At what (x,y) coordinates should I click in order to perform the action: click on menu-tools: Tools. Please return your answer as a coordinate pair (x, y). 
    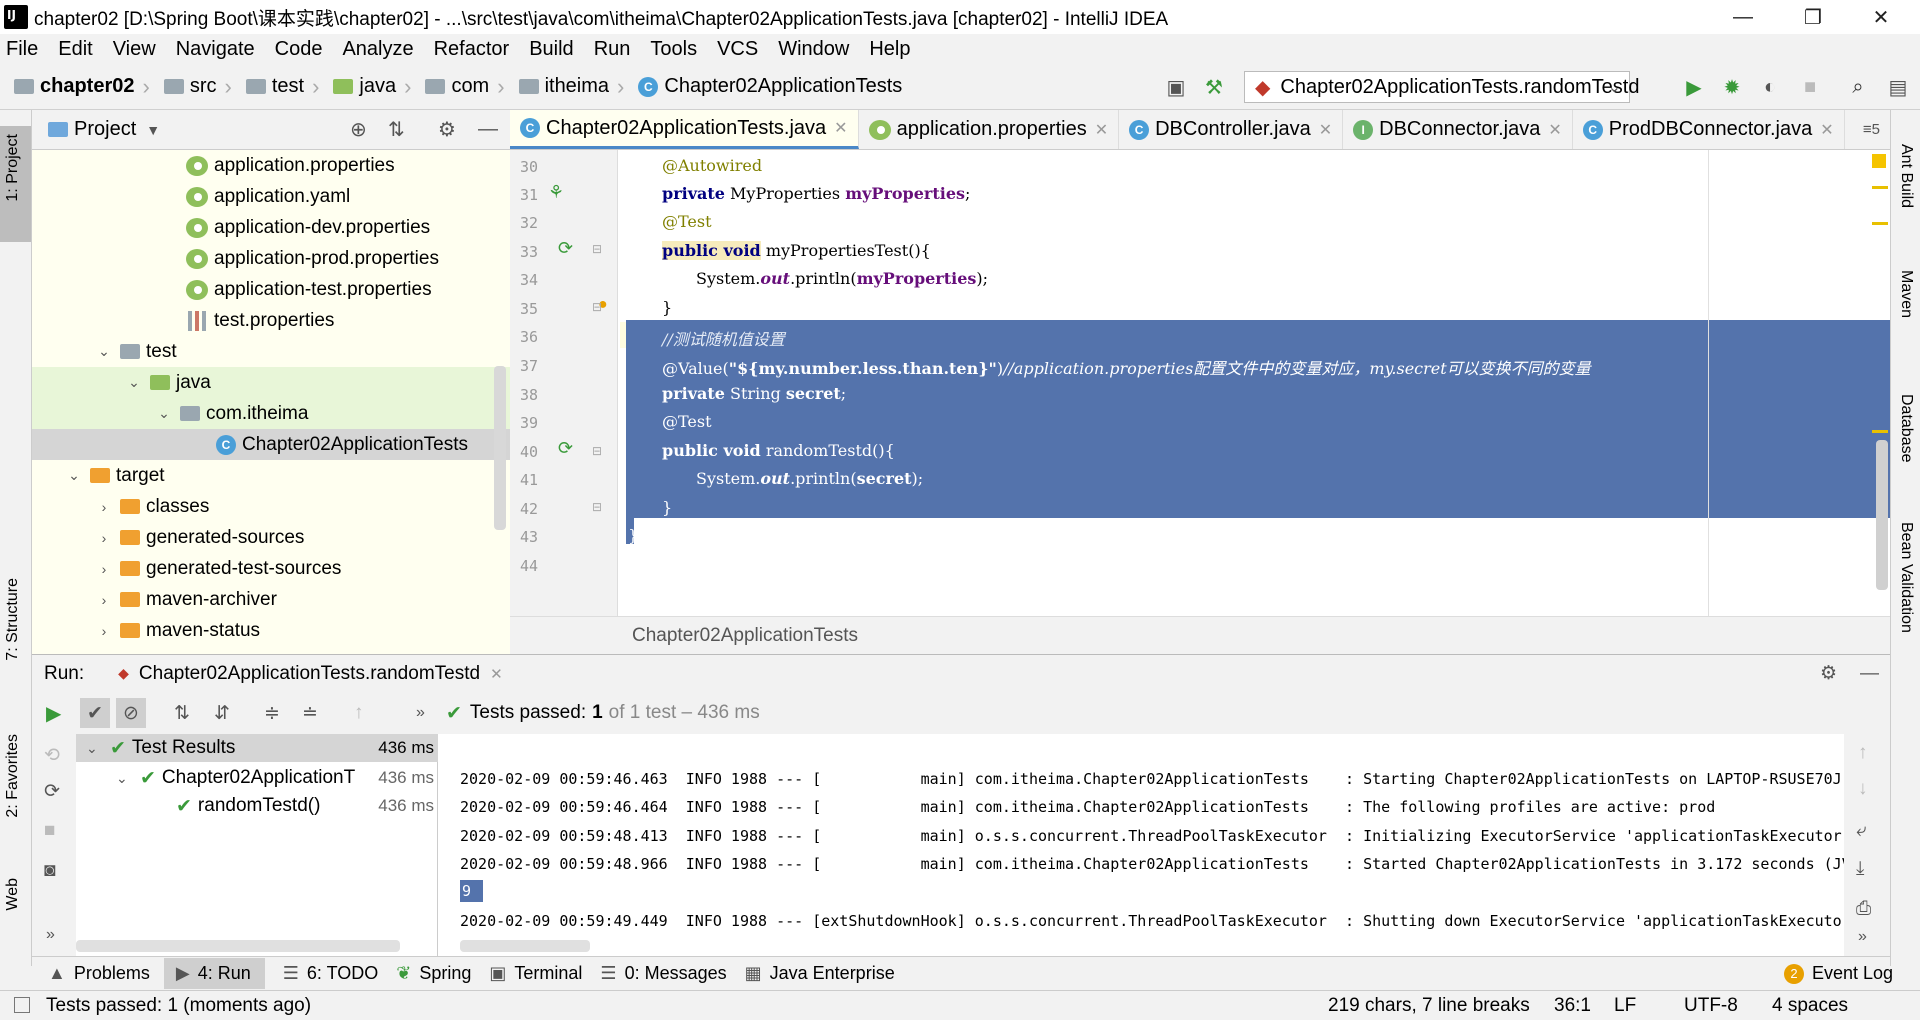
    Looking at the image, I should click on (673, 49).